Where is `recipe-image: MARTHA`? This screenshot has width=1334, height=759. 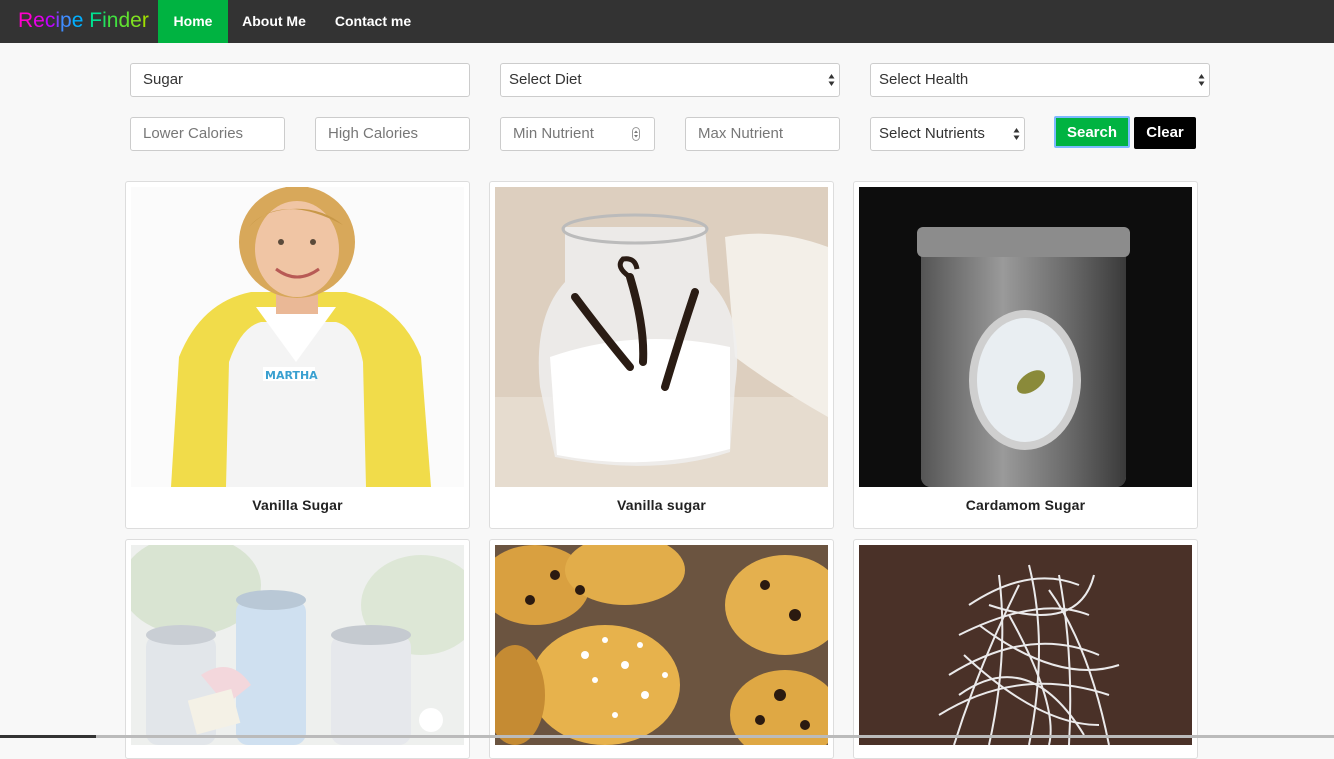
recipe-image: MARTHA is located at coordinates (297, 337).